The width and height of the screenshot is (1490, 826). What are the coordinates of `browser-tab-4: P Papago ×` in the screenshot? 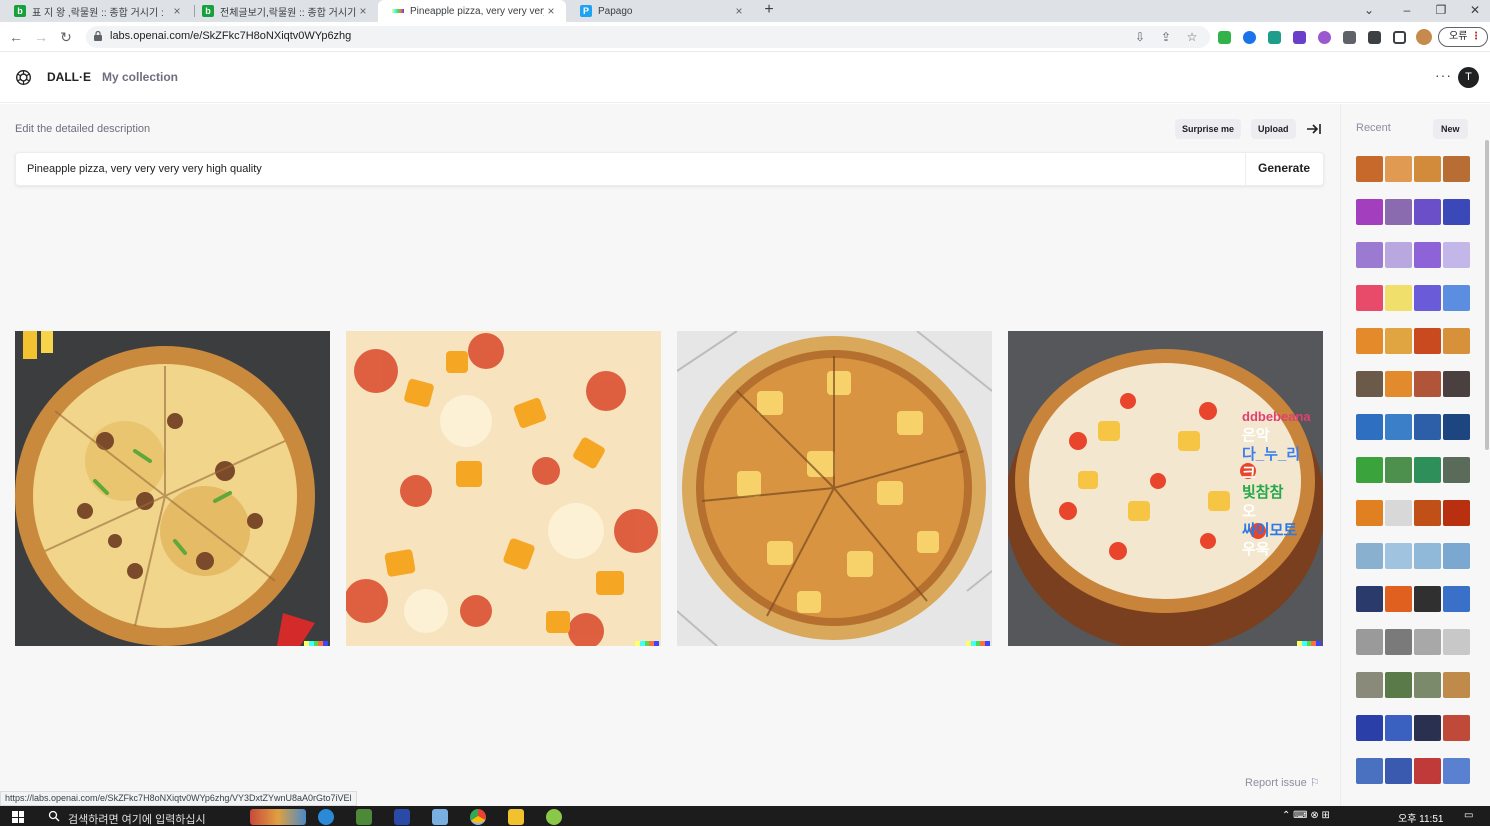 It's located at (660, 11).